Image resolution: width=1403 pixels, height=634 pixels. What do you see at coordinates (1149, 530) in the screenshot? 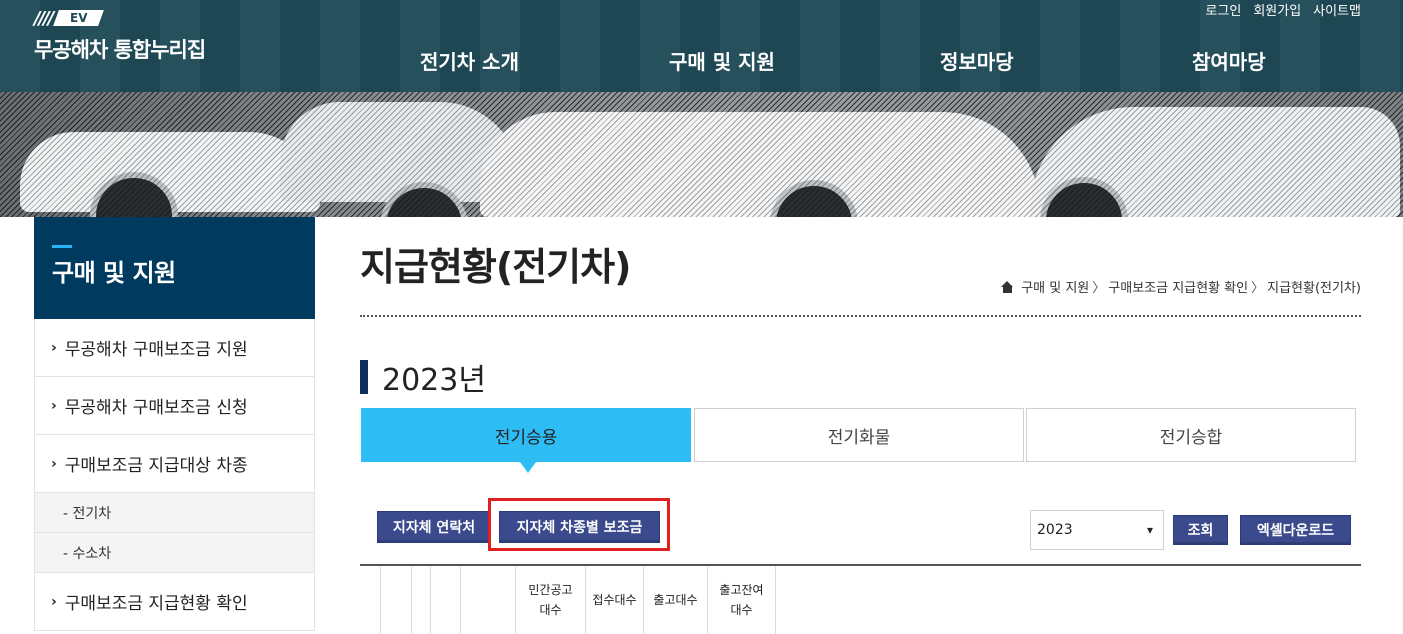
I see `chevron-down-icon: ▾` at bounding box center [1149, 530].